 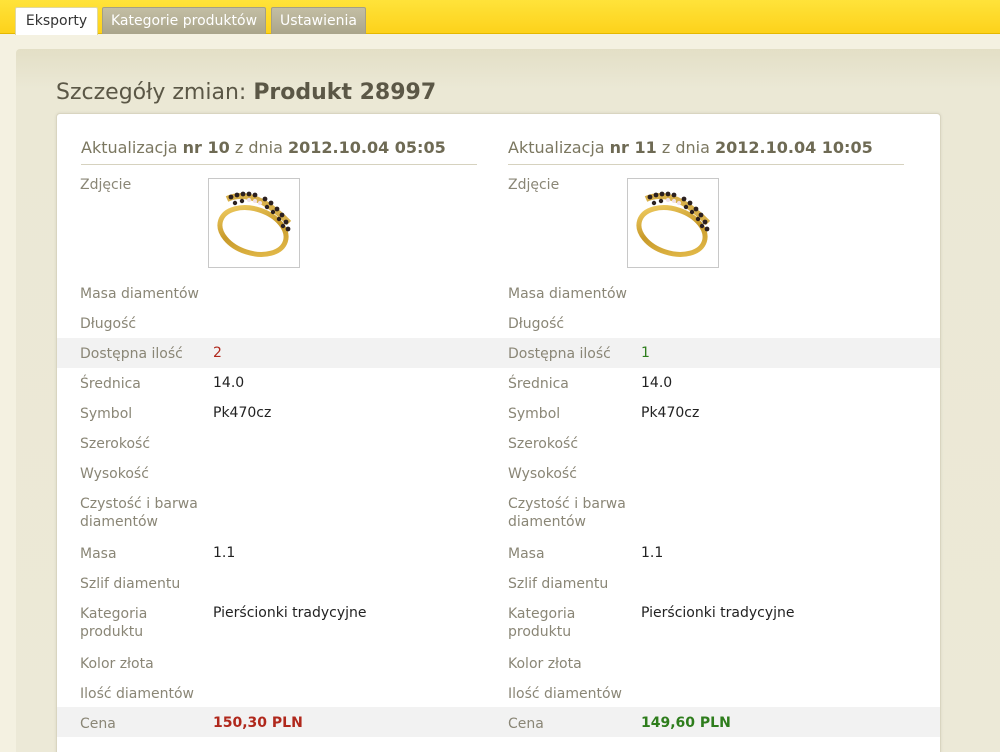 I want to click on tab-kategorie-produktow: Kategorie produktów, so click(x=184, y=20).